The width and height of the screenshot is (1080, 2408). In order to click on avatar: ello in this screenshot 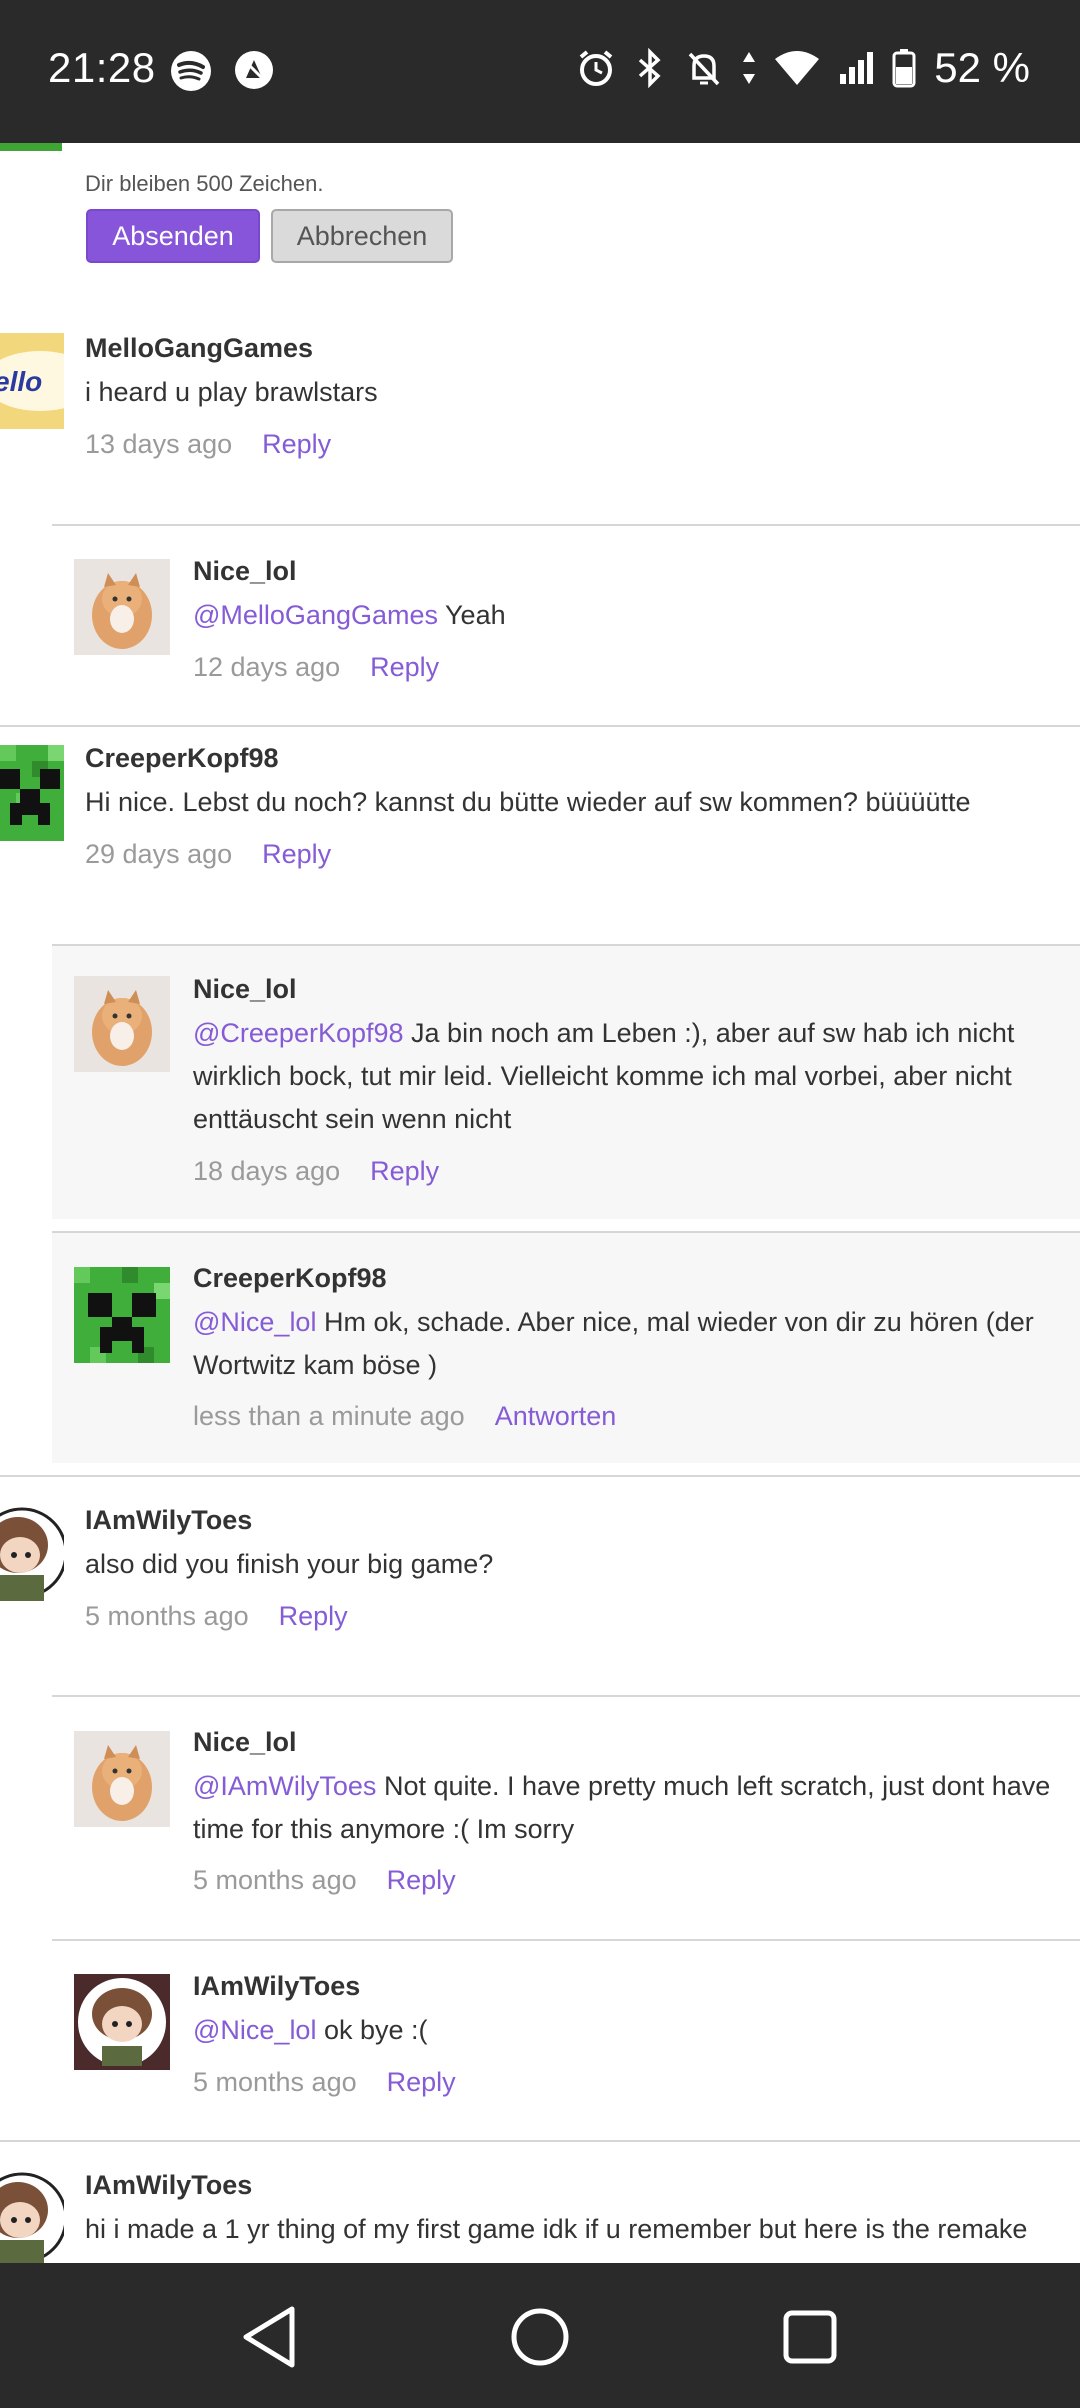, I will do `click(32, 381)`.